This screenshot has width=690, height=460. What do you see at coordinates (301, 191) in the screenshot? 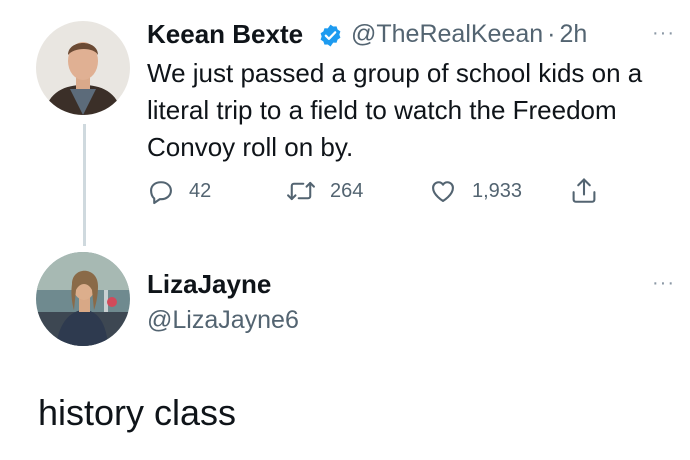
I see `retweet-icon` at bounding box center [301, 191].